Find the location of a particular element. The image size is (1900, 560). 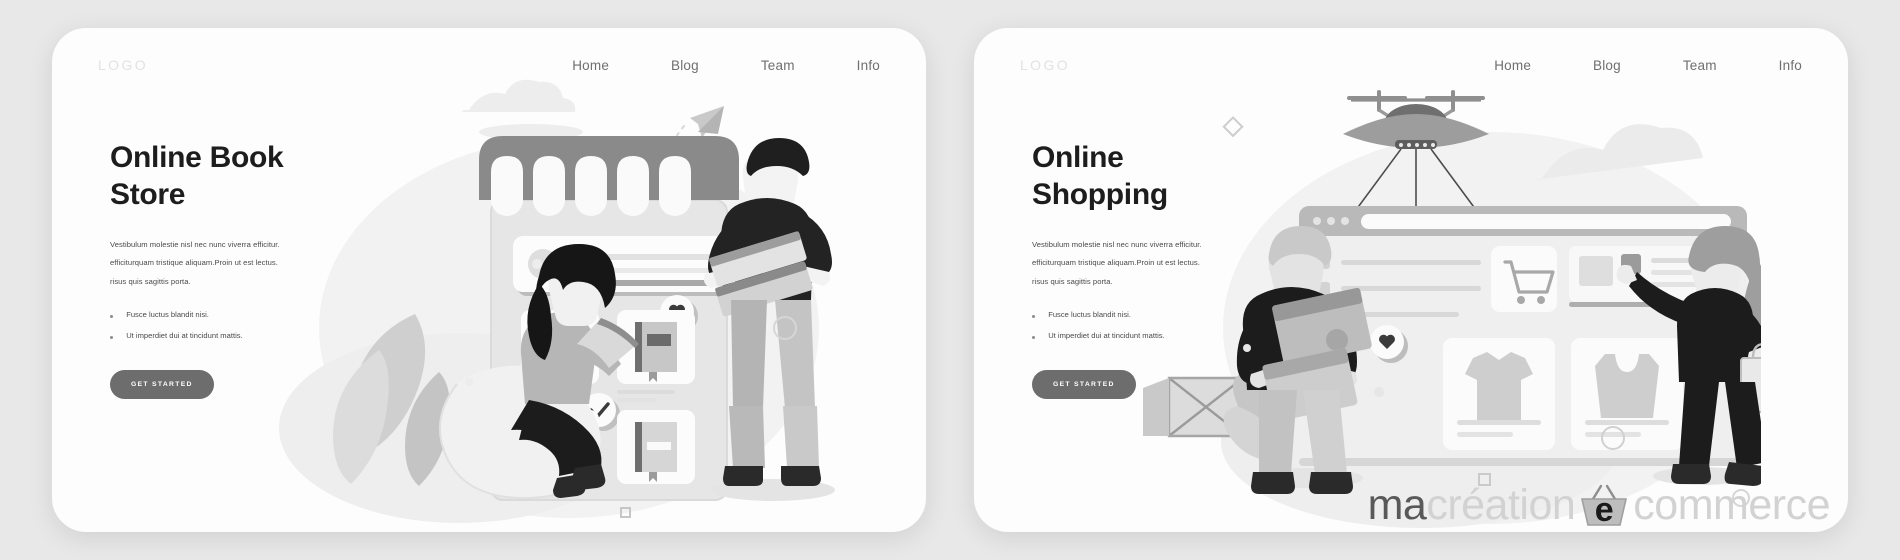

page-title-line-2: Store is located at coordinates (148, 194).